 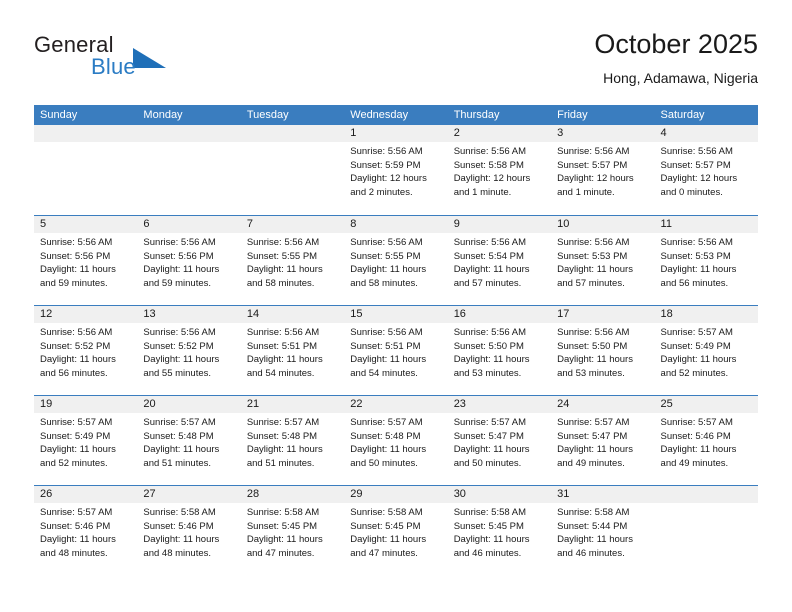 I want to click on day-number: 31, so click(x=603, y=494).